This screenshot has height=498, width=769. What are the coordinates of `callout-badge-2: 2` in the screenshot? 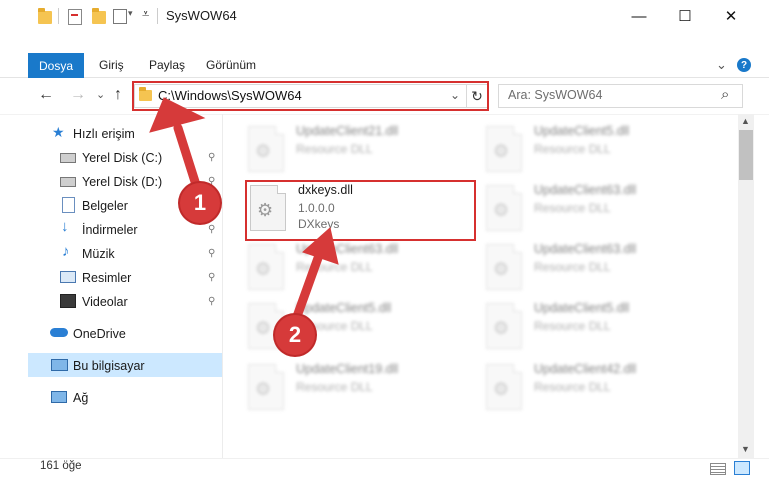 It's located at (295, 335).